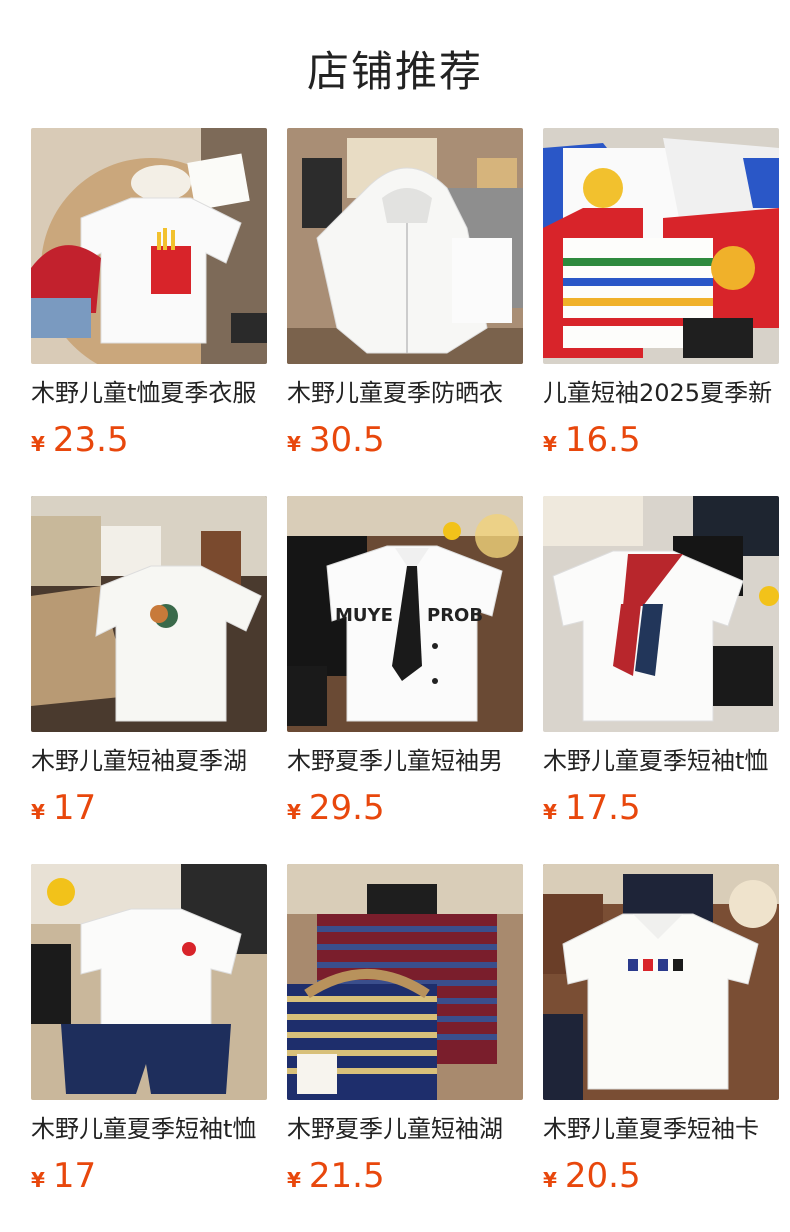 This screenshot has width=790, height=1232. I want to click on product-price: ¥ 20.5, so click(661, 1178).